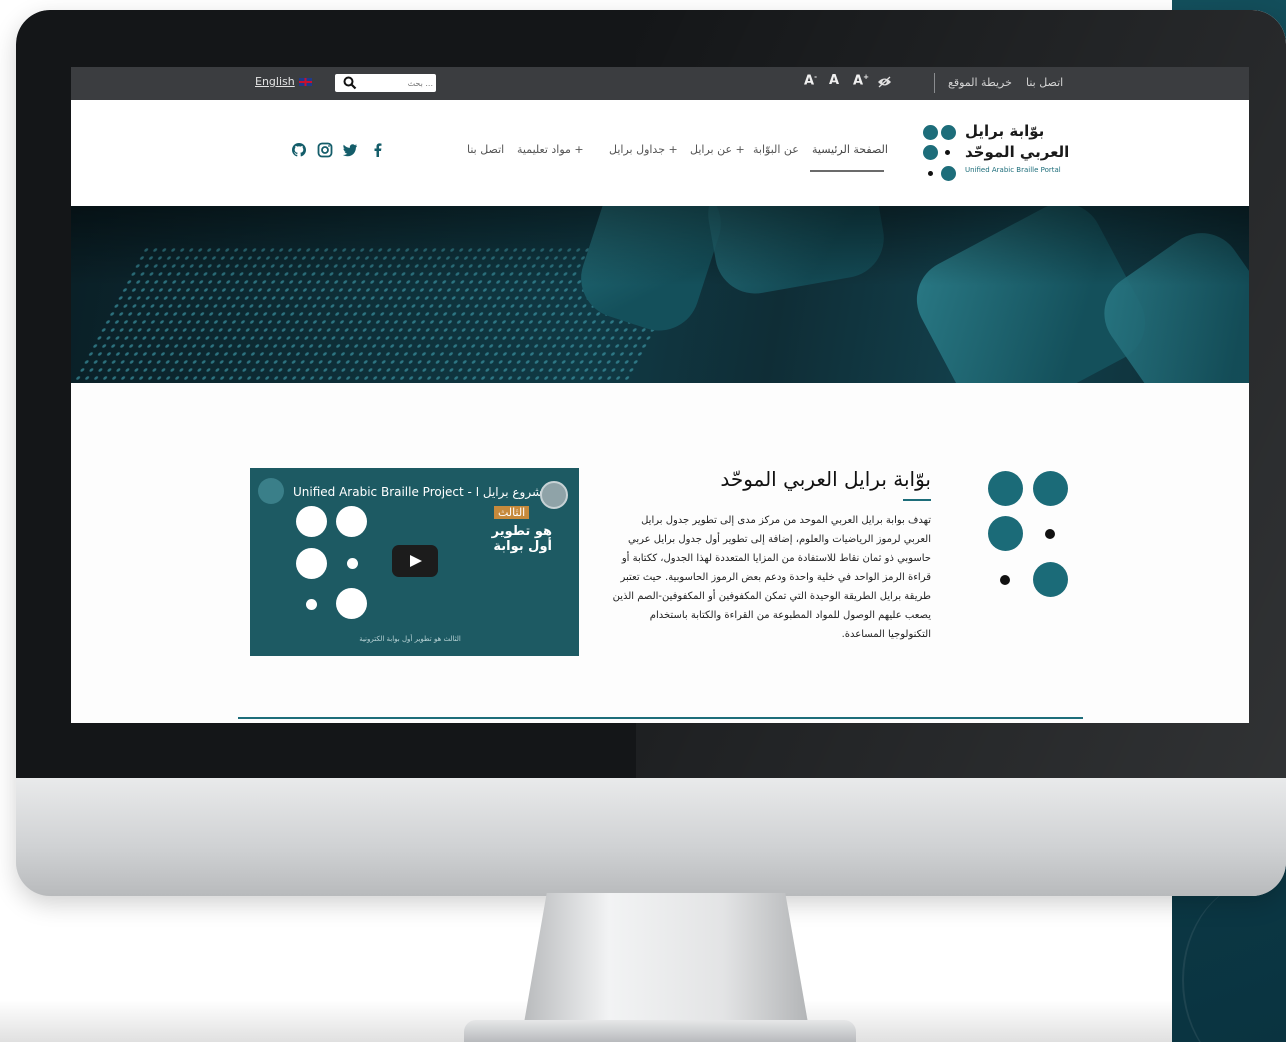  What do you see at coordinates (660, 718) in the screenshot?
I see `section-divider` at bounding box center [660, 718].